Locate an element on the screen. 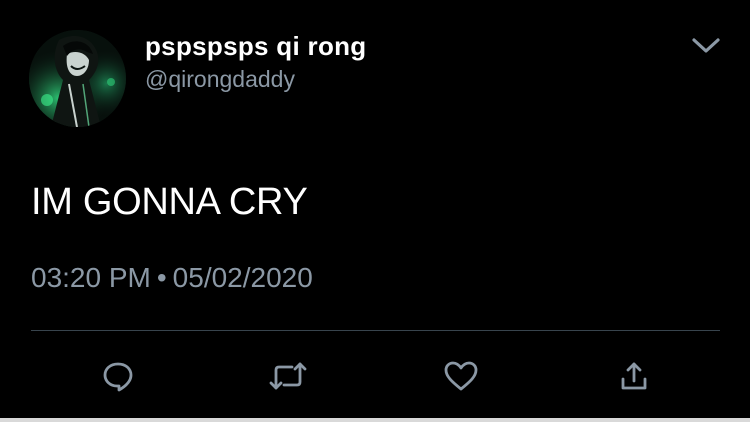 The width and height of the screenshot is (750, 422). bottom-edge is located at coordinates (375, 420).